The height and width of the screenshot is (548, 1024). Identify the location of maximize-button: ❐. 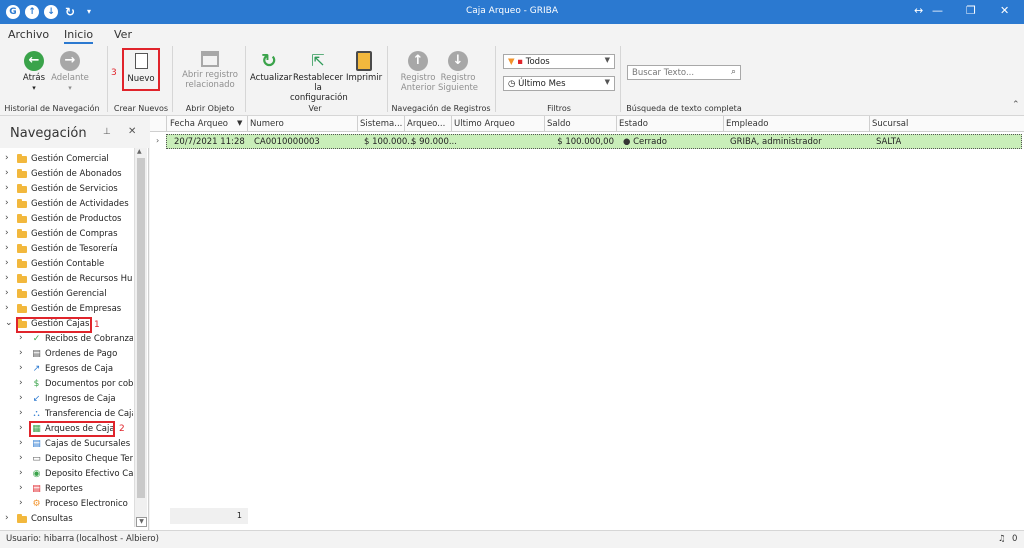
(971, 10).